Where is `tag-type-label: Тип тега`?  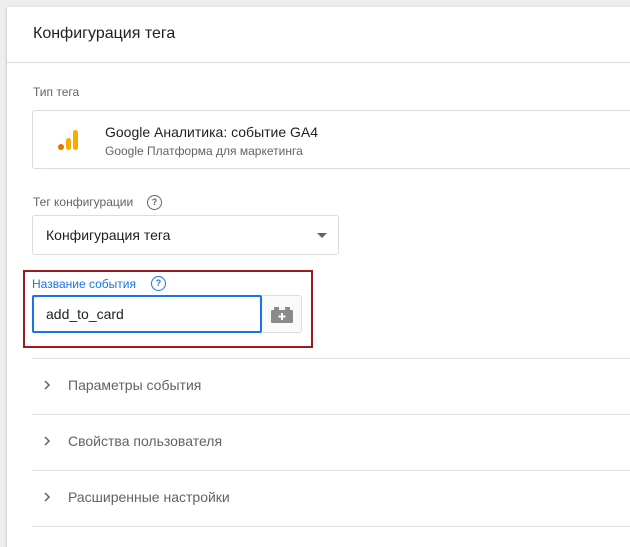 tag-type-label: Тип тега is located at coordinates (56, 92).